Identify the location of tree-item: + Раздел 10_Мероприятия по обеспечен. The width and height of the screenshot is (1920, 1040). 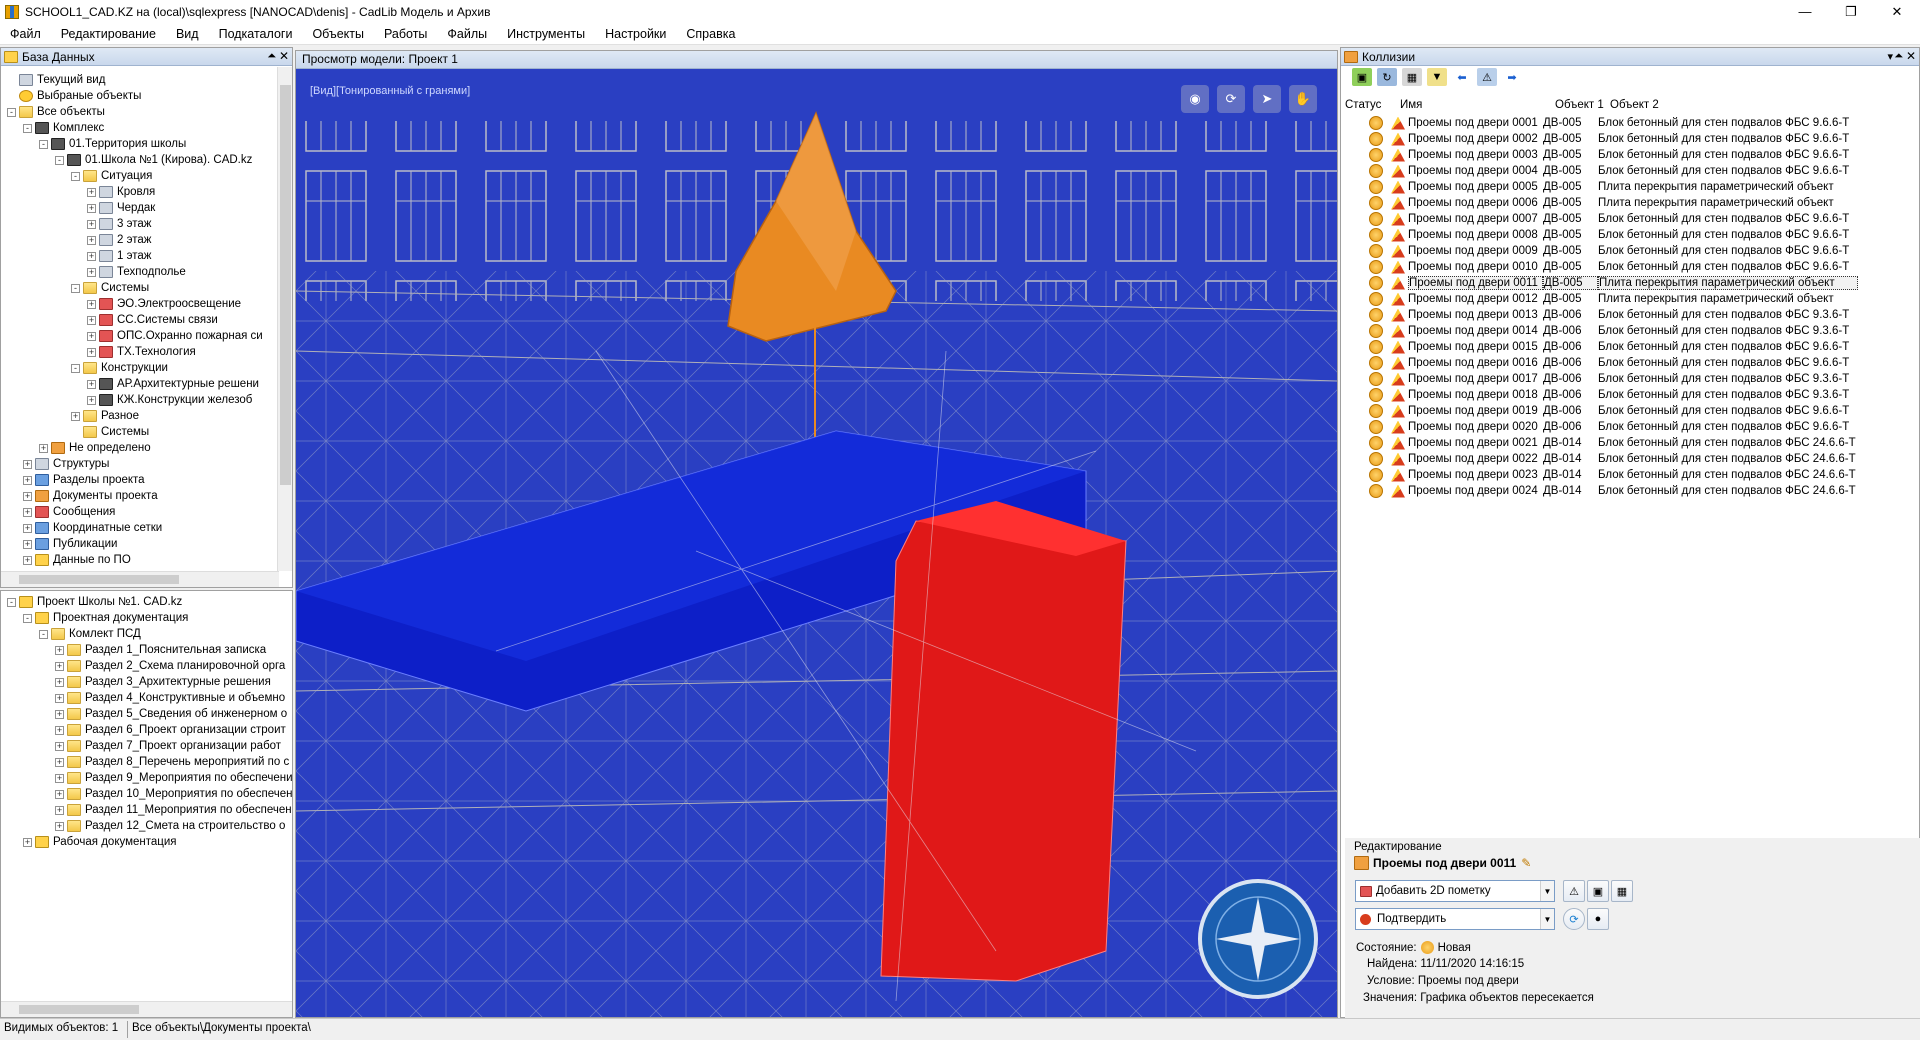
(173, 794).